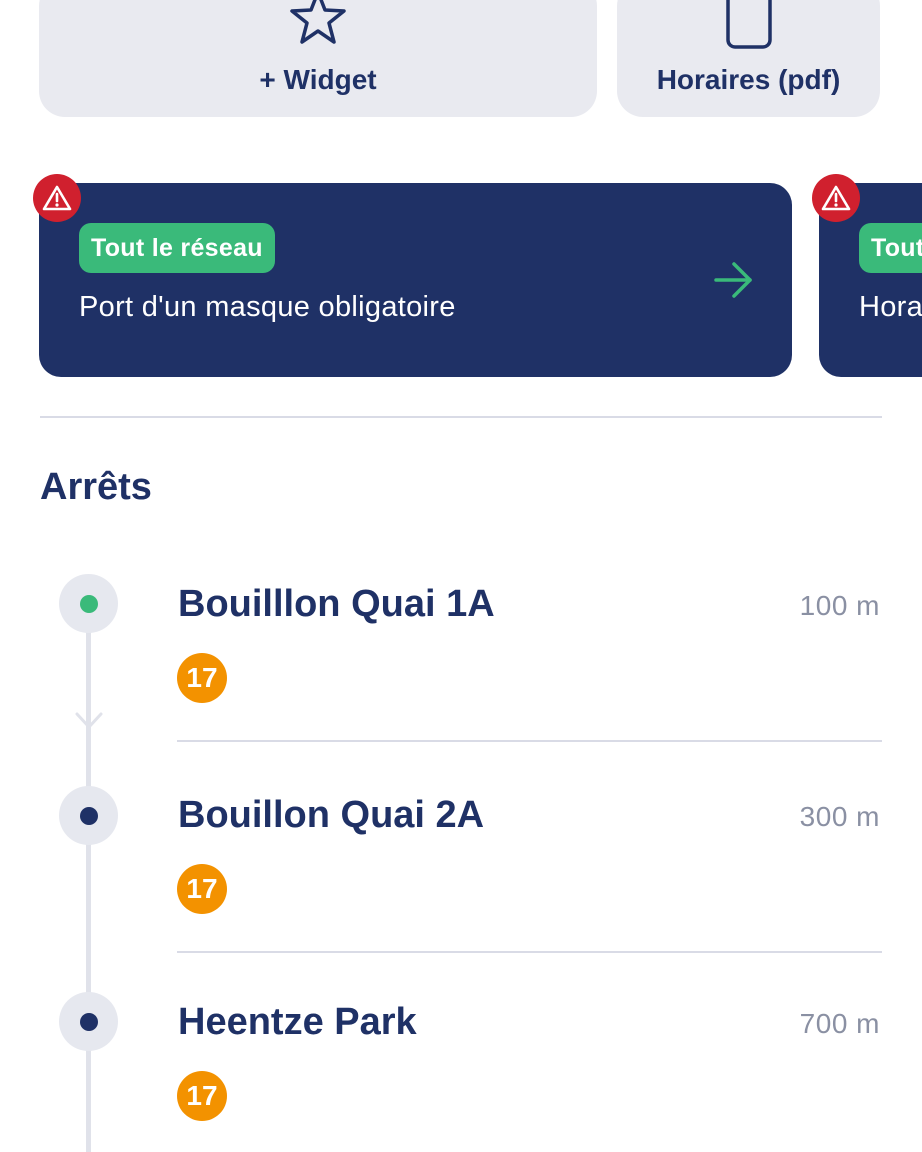  Describe the element at coordinates (461, 417) in the screenshot. I see `section-divider` at that location.